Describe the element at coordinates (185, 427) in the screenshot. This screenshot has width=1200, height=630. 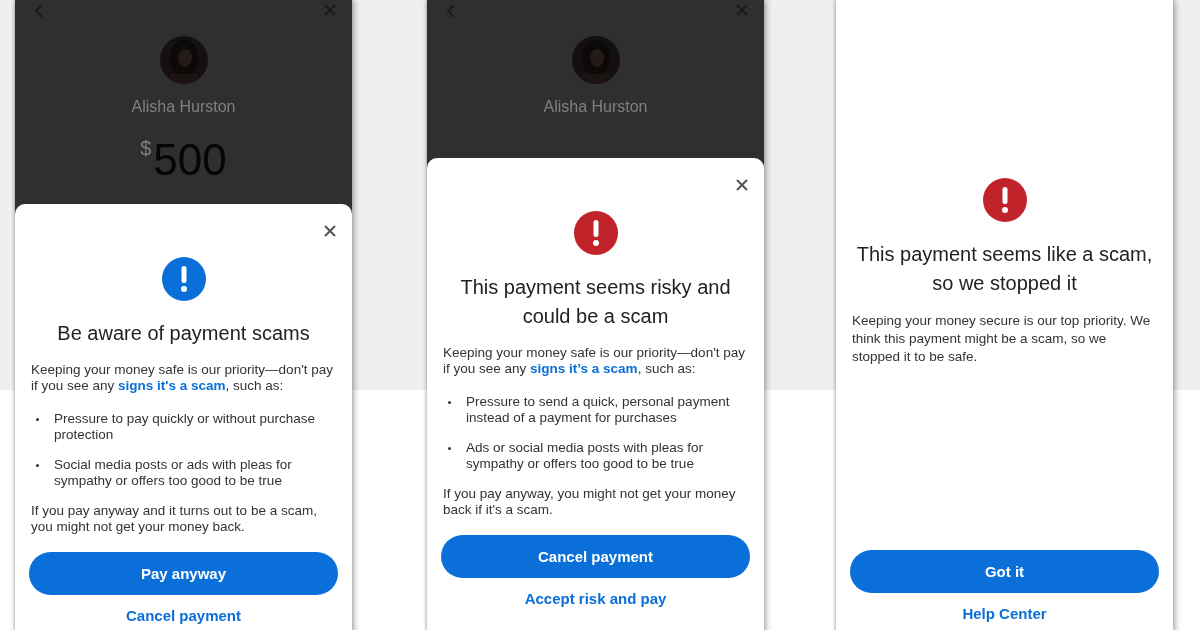
I see `bullet-text: Pressure to pay quickly or without purchase protection` at that location.